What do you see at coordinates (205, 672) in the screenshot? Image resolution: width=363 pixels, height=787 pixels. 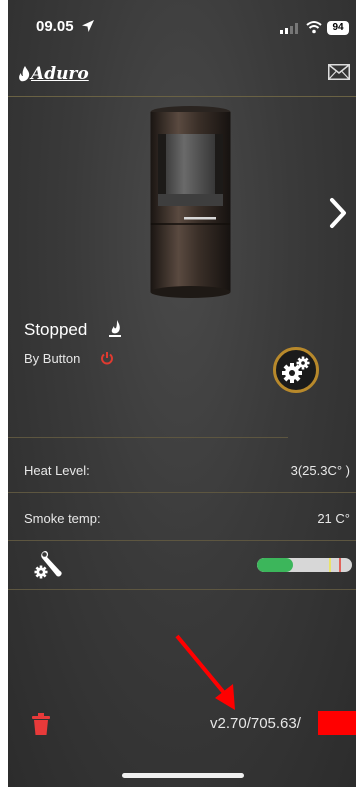 I see `annotation-arrow` at bounding box center [205, 672].